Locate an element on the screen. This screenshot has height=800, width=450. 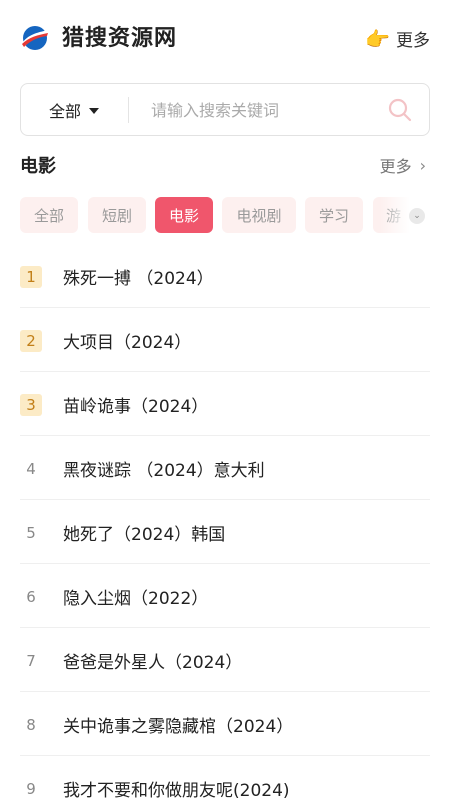
item-title: 我才不要和你做朋友呢(2024) is located at coordinates (176, 790).